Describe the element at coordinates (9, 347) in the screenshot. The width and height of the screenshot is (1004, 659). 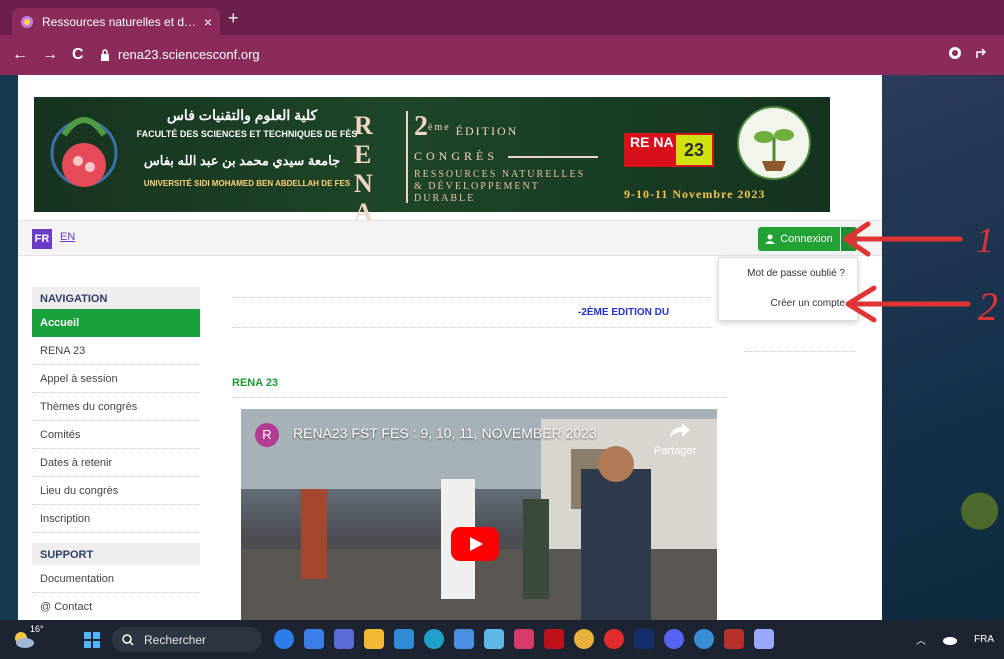
I see `desktop-background-left` at that location.